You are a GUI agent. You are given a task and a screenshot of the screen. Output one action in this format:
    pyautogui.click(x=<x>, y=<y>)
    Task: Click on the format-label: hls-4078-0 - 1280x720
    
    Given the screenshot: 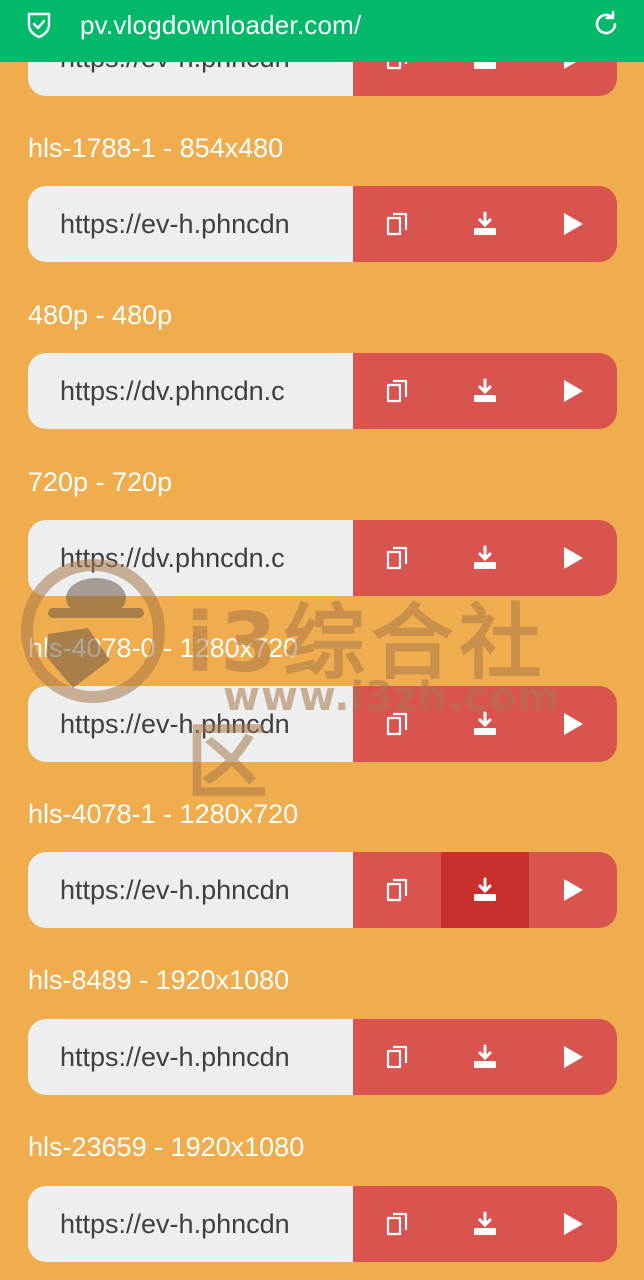 What is the action you would take?
    pyautogui.click(x=163, y=648)
    